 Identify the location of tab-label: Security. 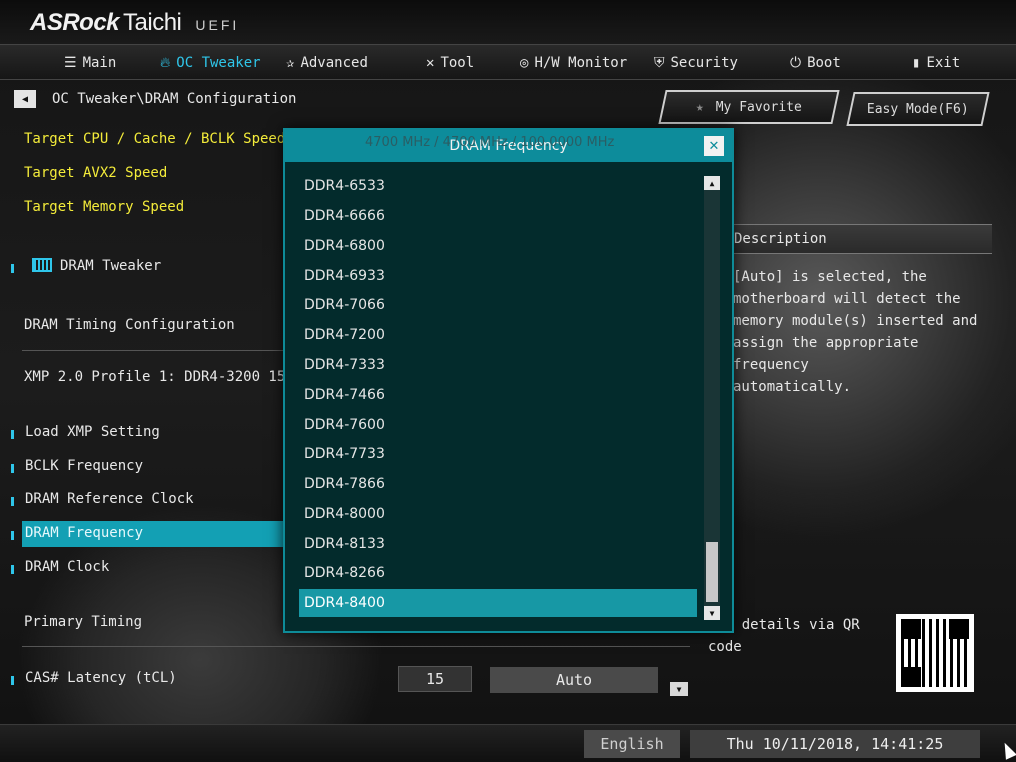
(704, 62).